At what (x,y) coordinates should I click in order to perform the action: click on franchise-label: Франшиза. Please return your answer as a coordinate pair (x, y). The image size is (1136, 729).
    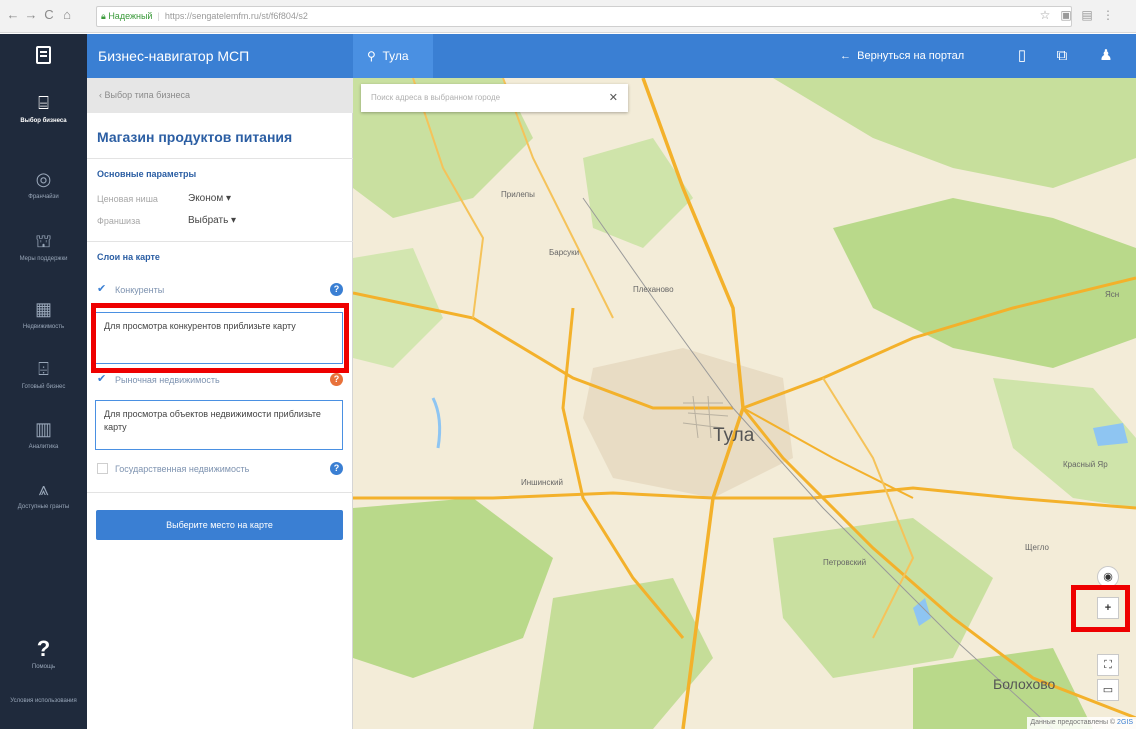
    Looking at the image, I should click on (119, 221).